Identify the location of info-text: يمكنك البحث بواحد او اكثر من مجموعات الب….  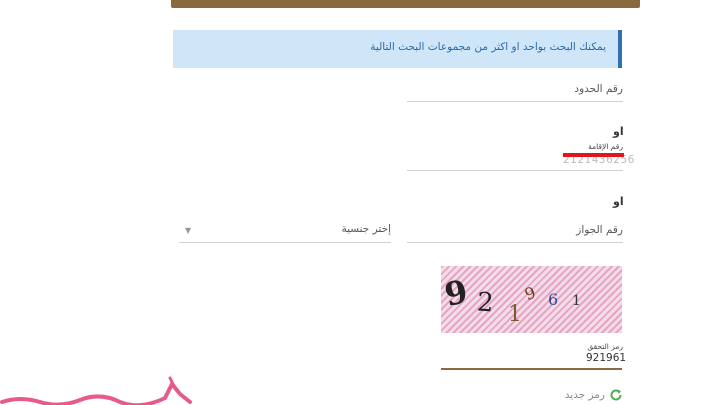
(488, 47).